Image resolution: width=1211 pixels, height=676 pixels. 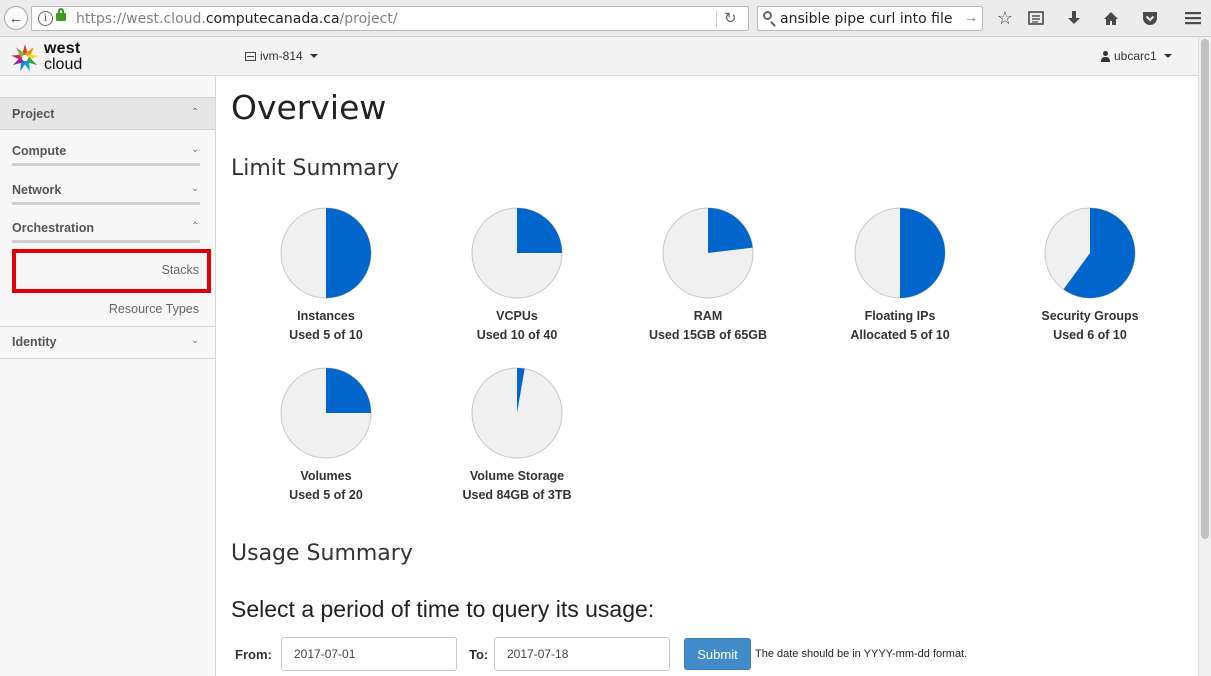 I want to click on sidebar-section-label: Orchestration, so click(x=53, y=228).